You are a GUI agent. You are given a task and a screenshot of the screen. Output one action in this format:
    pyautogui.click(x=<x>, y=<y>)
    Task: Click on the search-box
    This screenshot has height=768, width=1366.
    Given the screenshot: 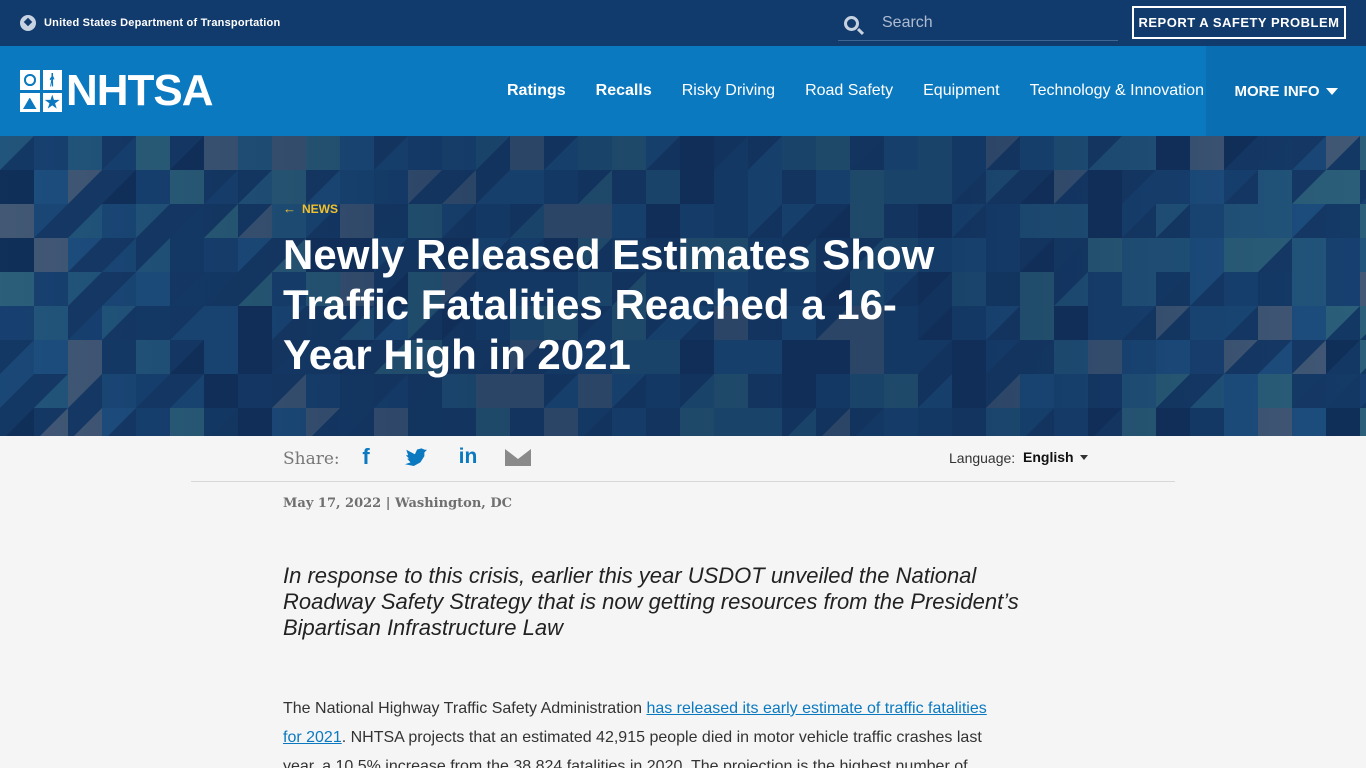 What is the action you would take?
    pyautogui.click(x=978, y=23)
    